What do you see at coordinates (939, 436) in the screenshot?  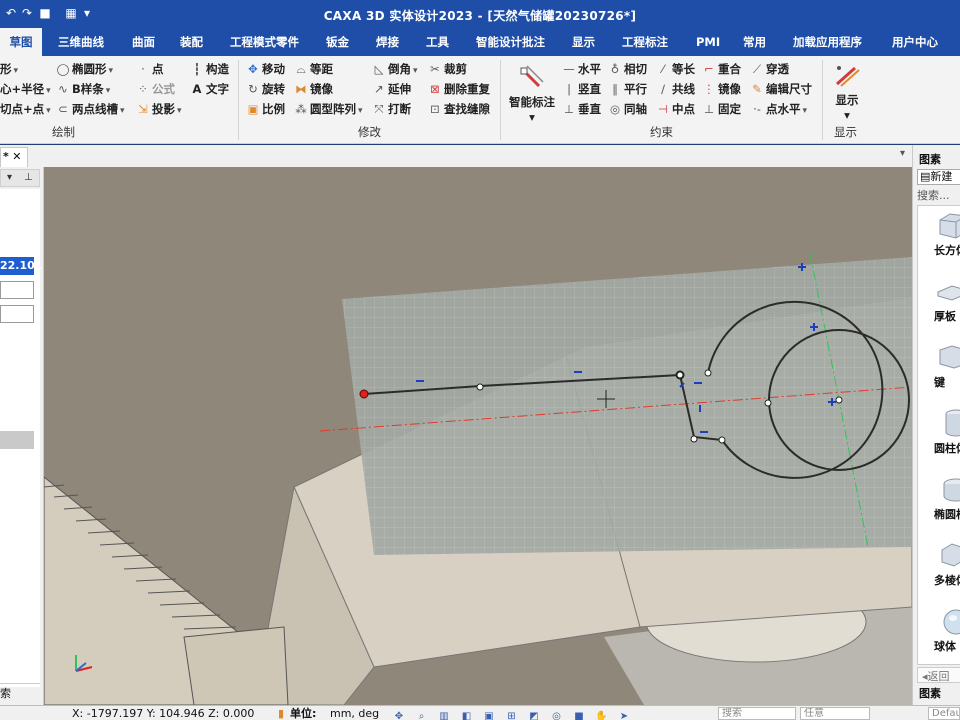 I see `element-cylinder: 圆柱体` at bounding box center [939, 436].